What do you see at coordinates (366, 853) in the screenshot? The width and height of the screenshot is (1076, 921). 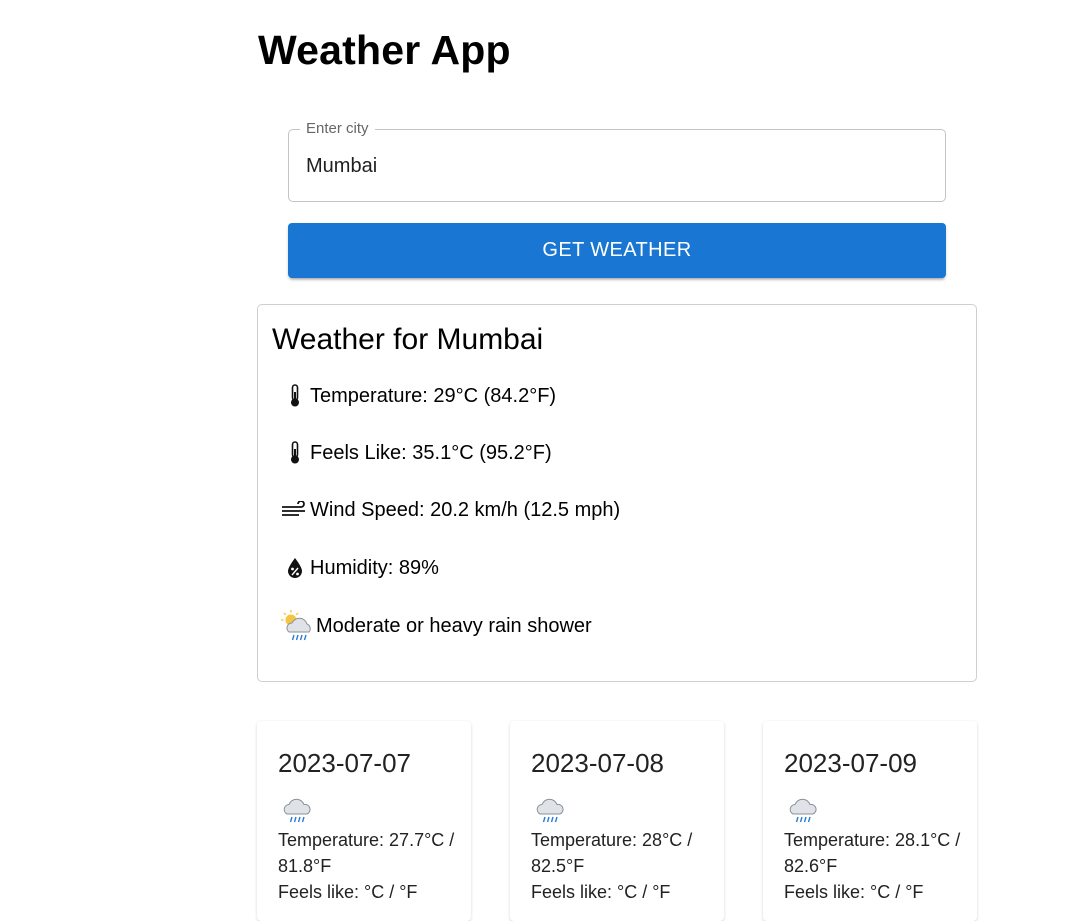 I see `forecast-temperature: Temperature: 27.7°C / 81.8°F` at bounding box center [366, 853].